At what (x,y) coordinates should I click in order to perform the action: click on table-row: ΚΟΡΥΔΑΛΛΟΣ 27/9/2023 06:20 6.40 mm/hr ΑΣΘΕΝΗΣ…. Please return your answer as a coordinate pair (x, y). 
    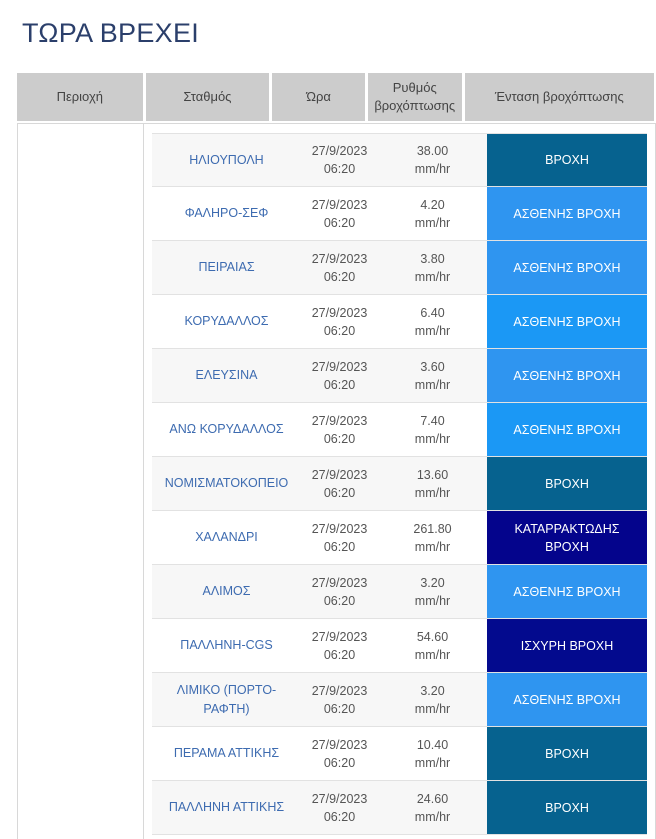
    Looking at the image, I should click on (399, 322).